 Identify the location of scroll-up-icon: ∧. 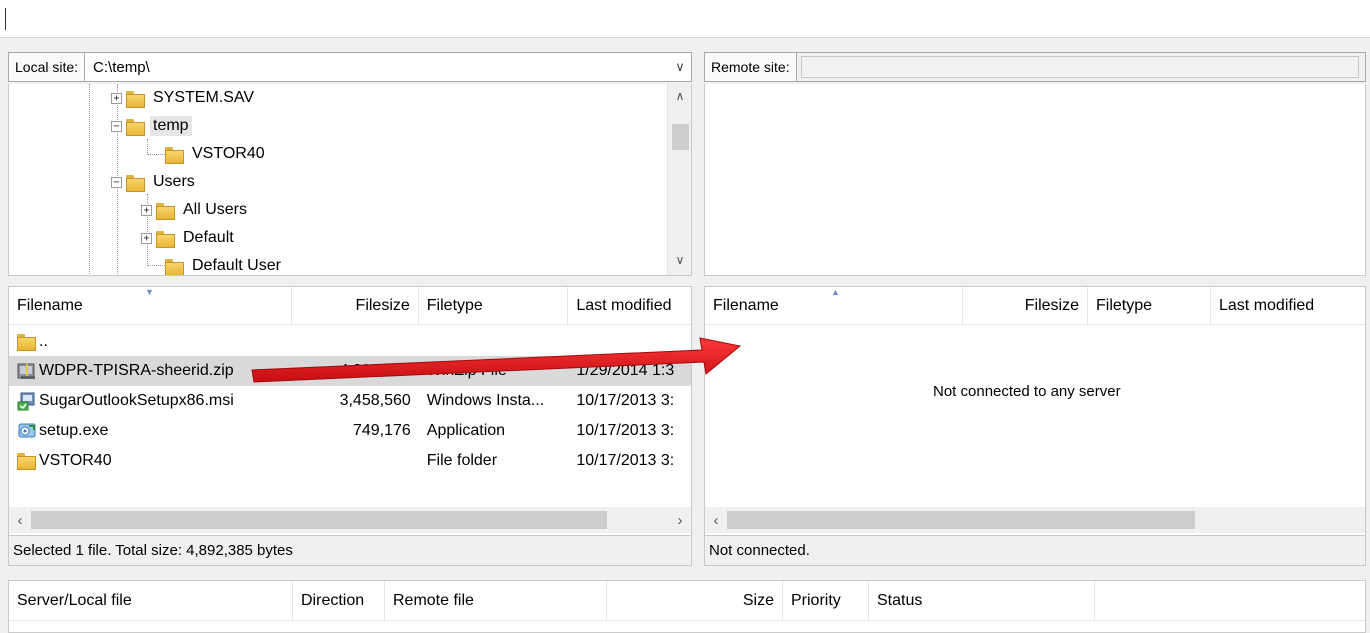
(679, 96).